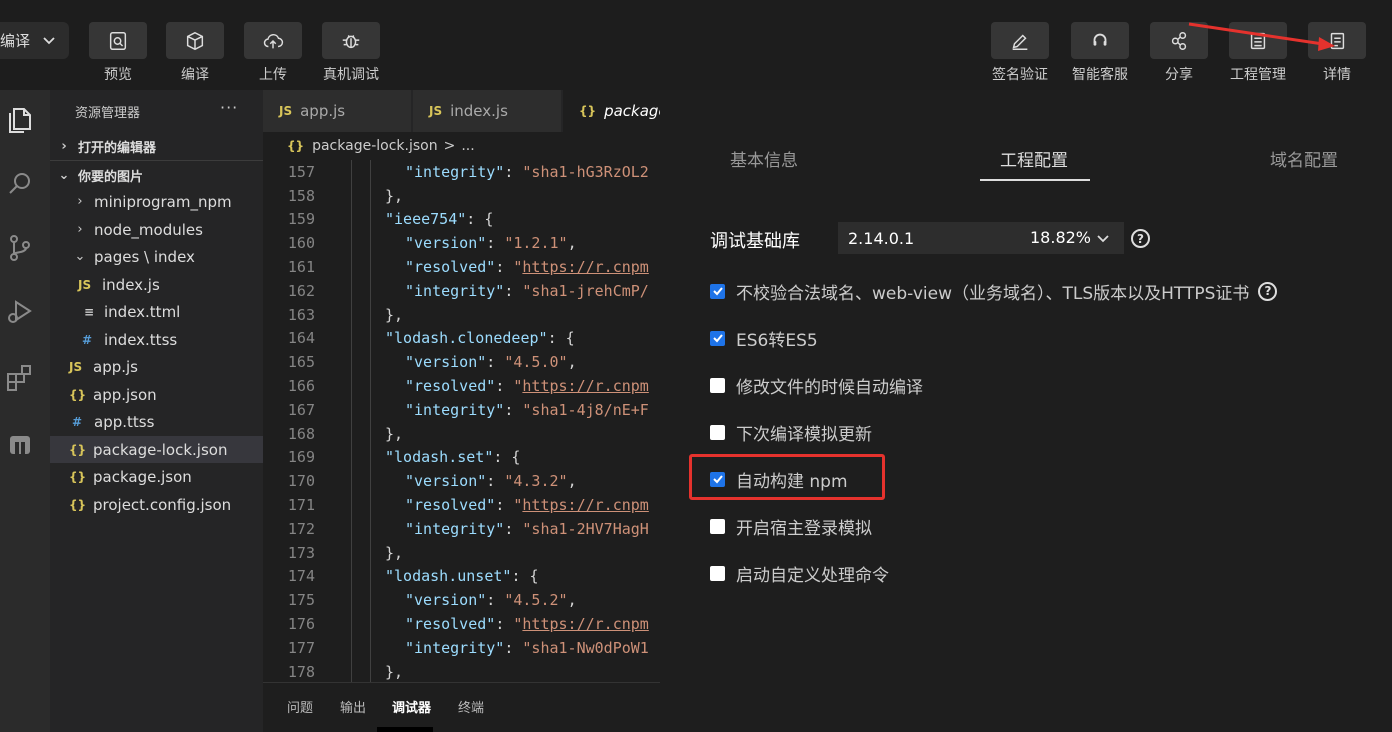 This screenshot has width=1392, height=732. Describe the element at coordinates (816, 385) in the screenshot. I see `option-auto-compile: 修改文件的时候自动编译` at that location.